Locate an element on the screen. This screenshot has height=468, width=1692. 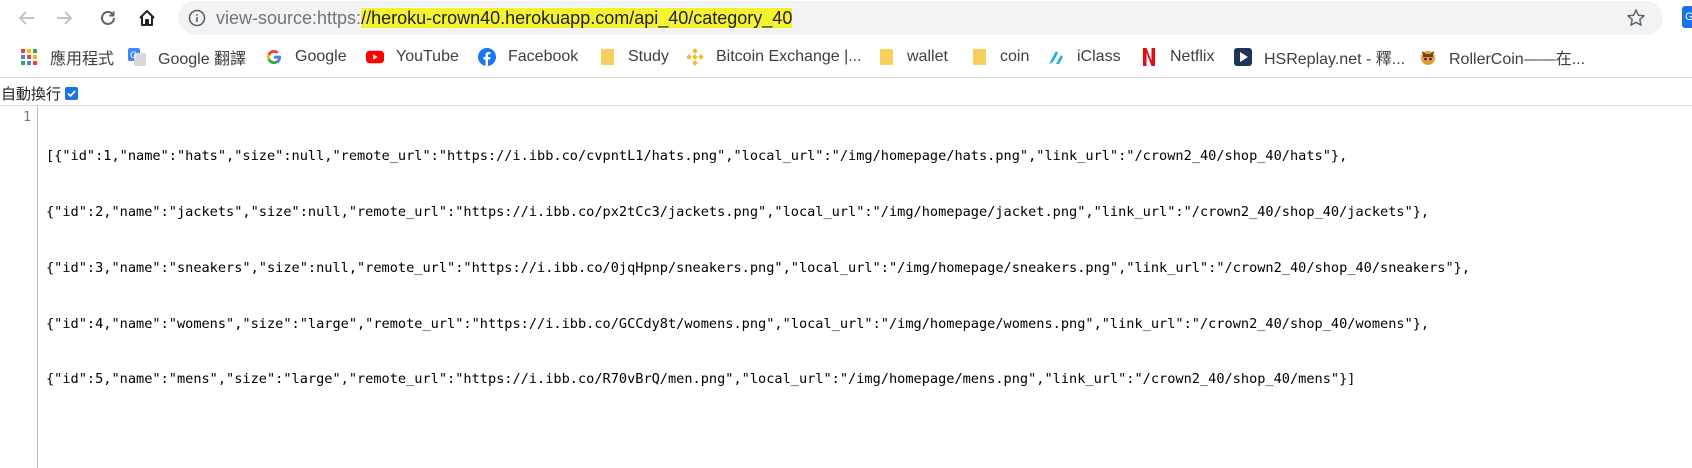
bookmark-apps: 應用程式 is located at coordinates (67, 57).